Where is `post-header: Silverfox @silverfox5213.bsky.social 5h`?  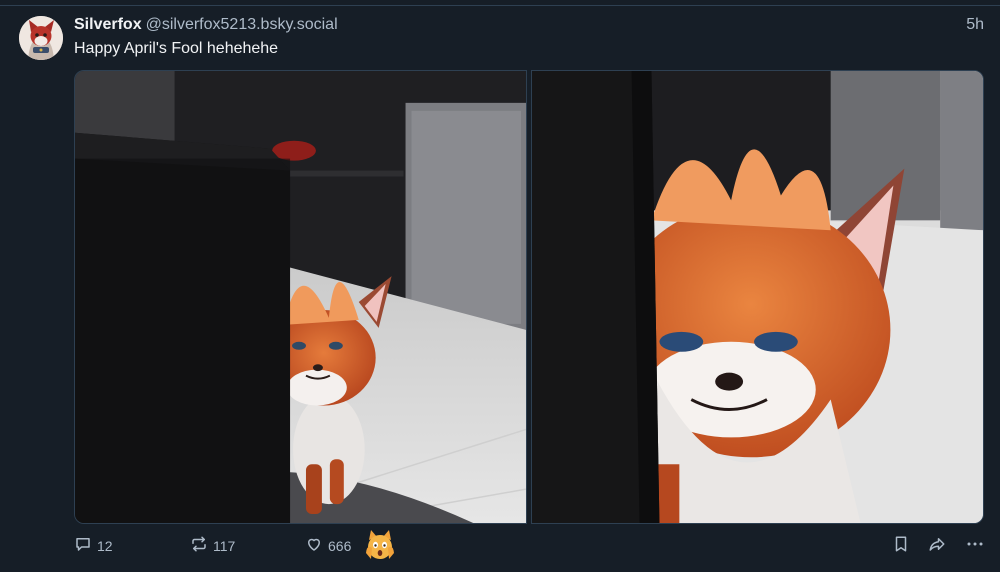
post-header: Silverfox @silverfox5213.bsky.social 5h is located at coordinates (529, 26).